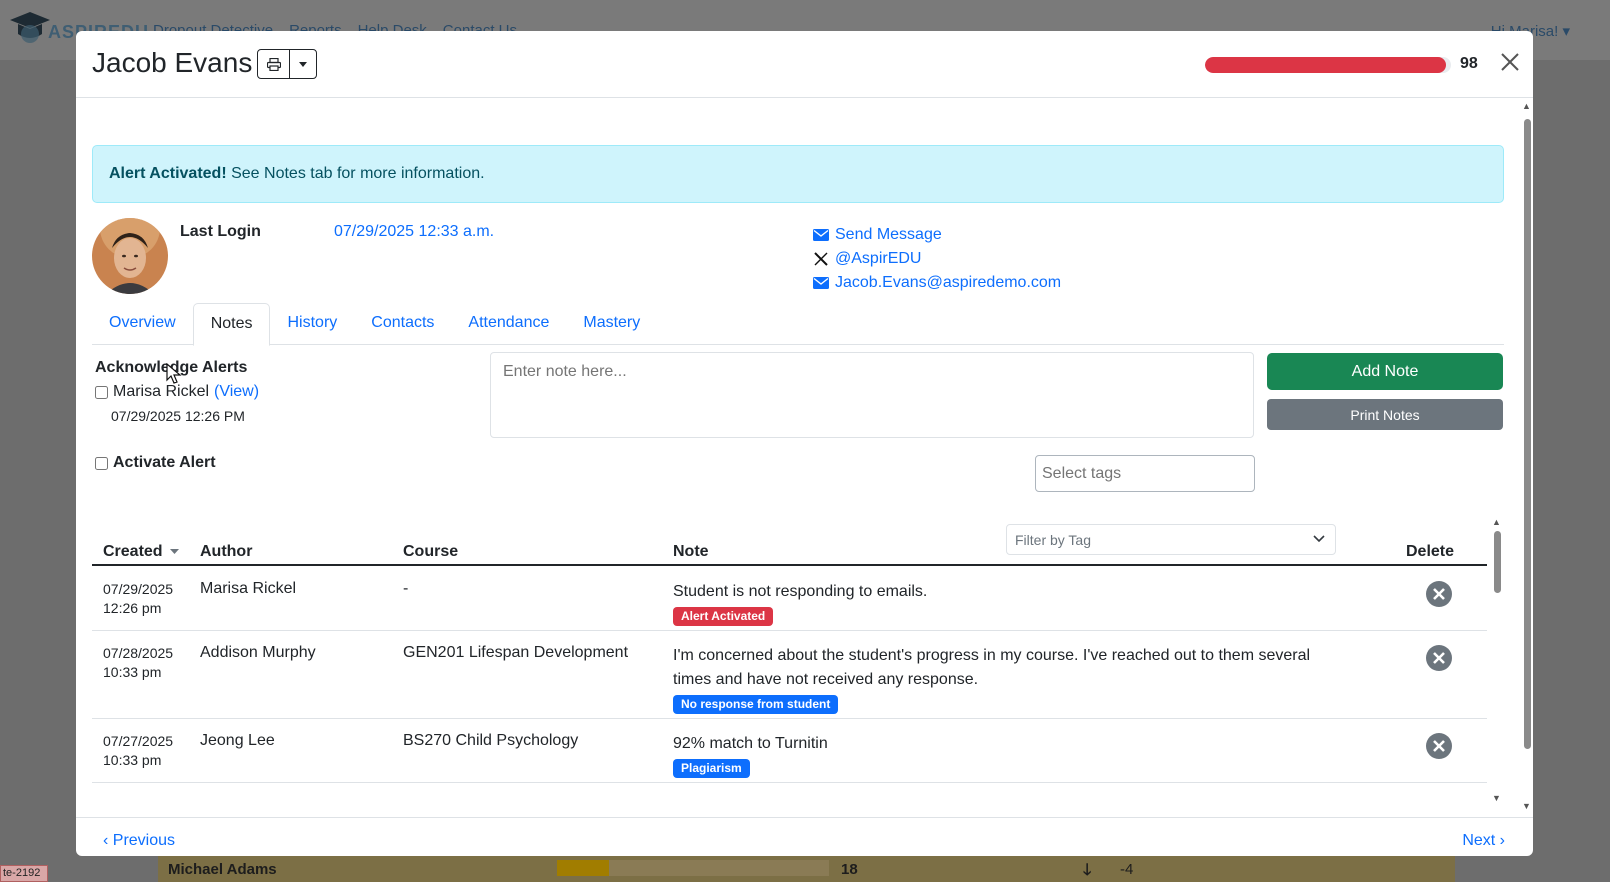 The image size is (1610, 882). What do you see at coordinates (402, 324) in the screenshot?
I see `tab-contacts: Contacts` at bounding box center [402, 324].